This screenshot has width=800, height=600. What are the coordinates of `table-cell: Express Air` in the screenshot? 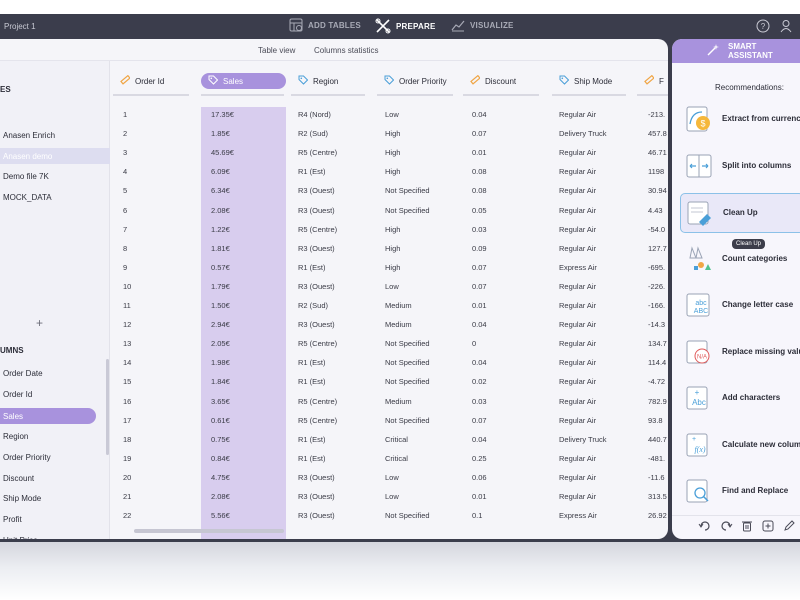 It's located at (578, 267).